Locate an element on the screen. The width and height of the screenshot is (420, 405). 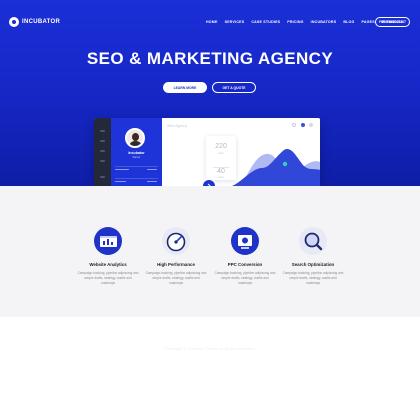
nav-cta-button: FREE DISCOUNT is located at coordinates (392, 22).